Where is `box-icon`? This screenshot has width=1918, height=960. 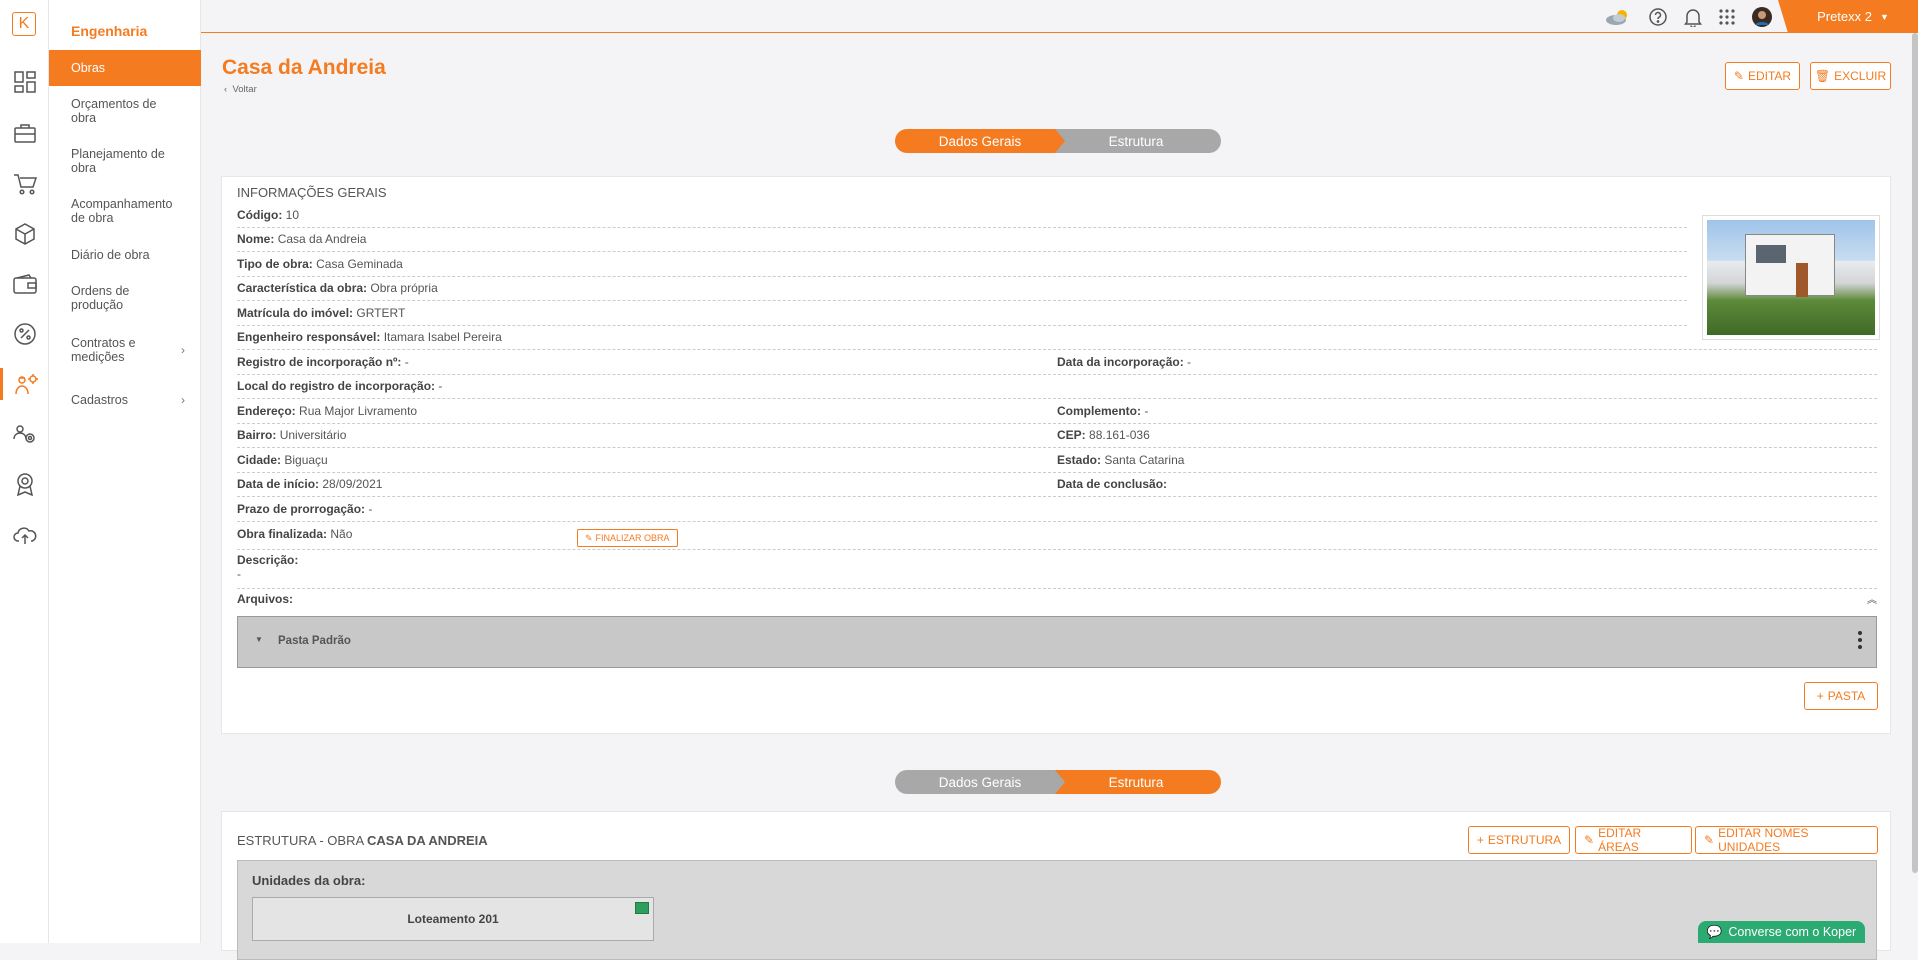 box-icon is located at coordinates (24, 234).